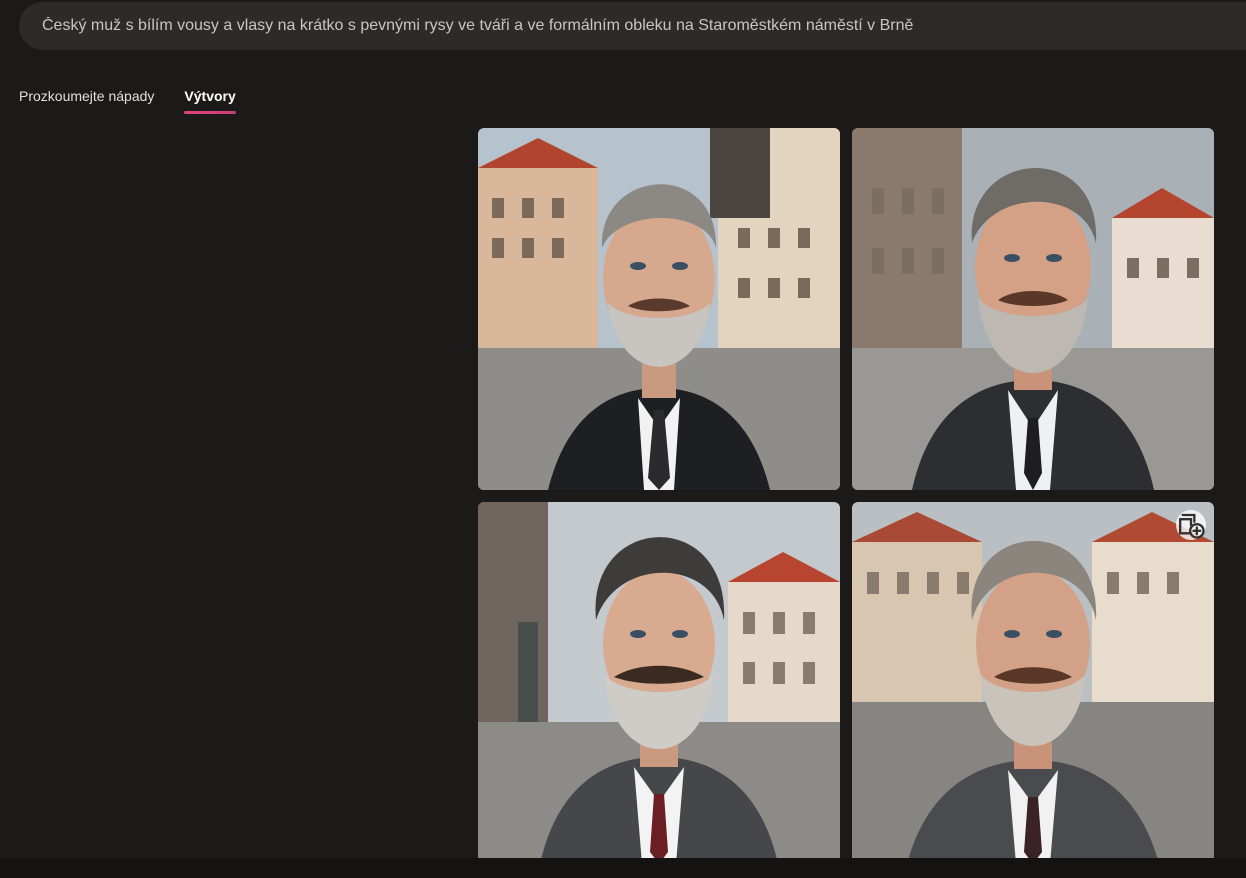  I want to click on search-bar, so click(632, 26).